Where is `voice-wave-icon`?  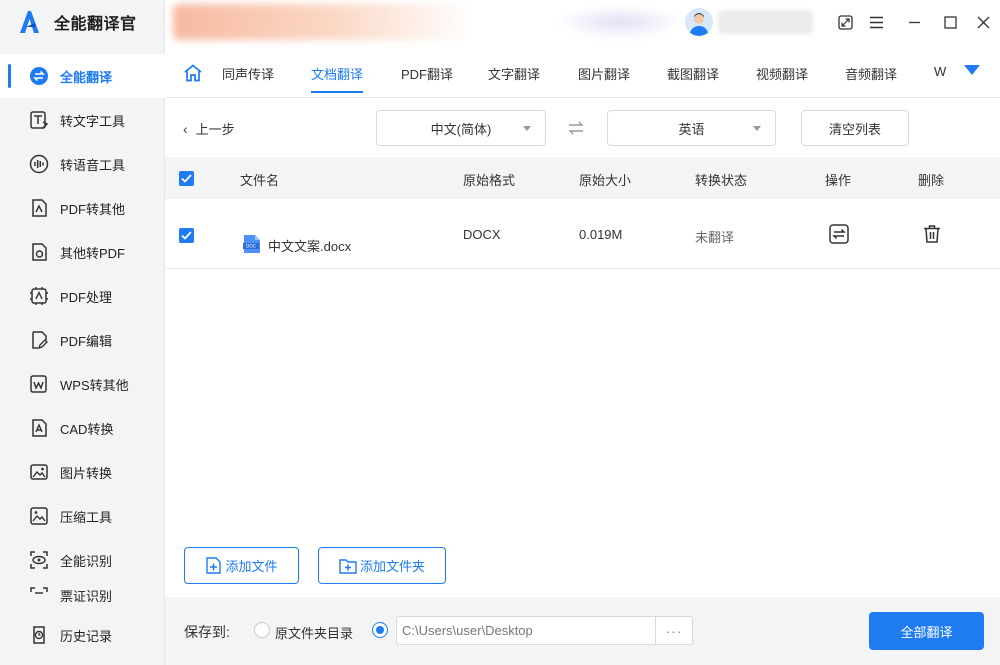 voice-wave-icon is located at coordinates (39, 164).